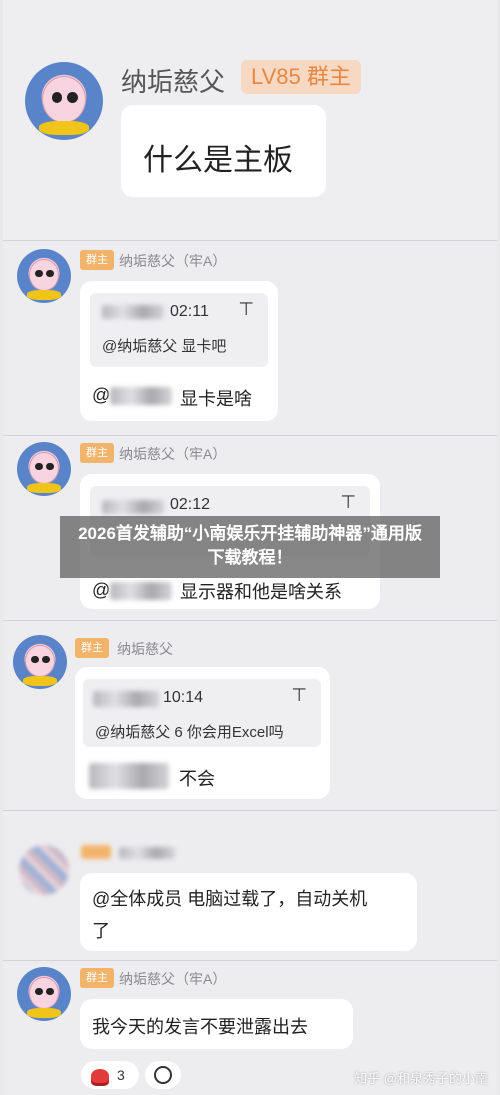 This screenshot has width=500, height=1095. What do you see at coordinates (189, 732) in the screenshot?
I see `quote-text: @纳垢慈父 6 你会用Excel吗` at bounding box center [189, 732].